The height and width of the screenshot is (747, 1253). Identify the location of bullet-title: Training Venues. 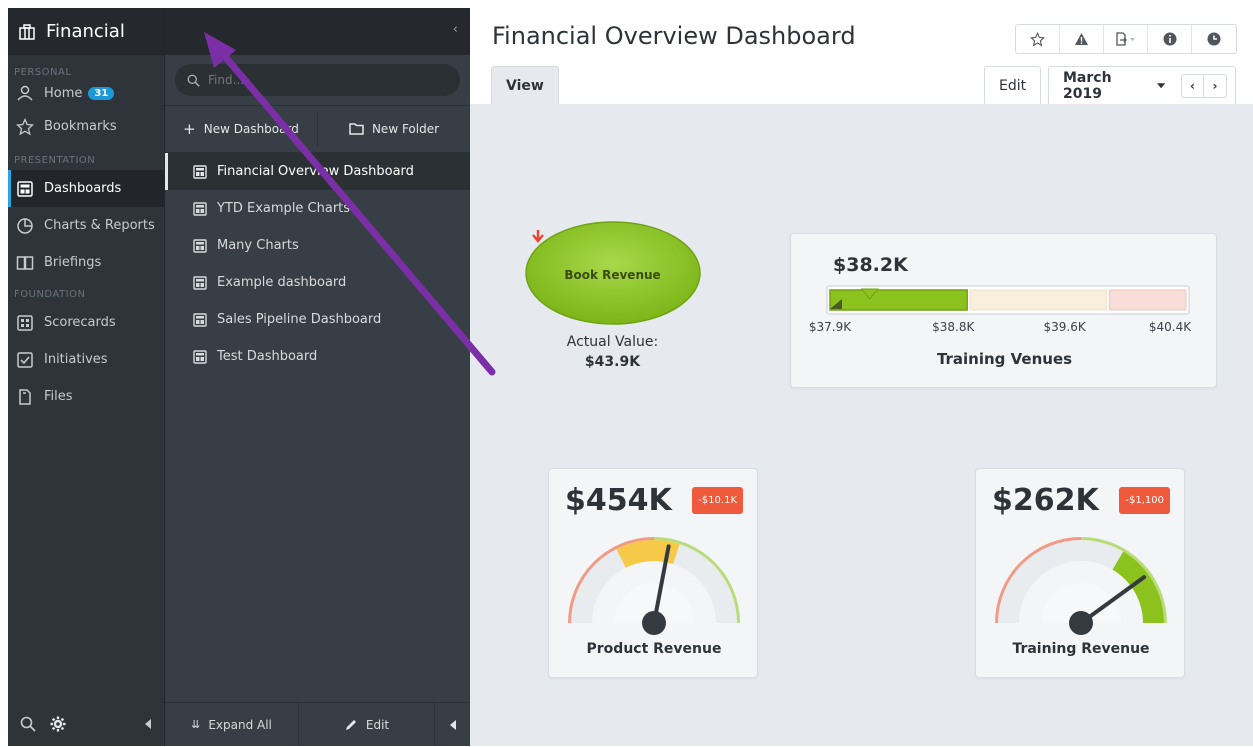
(1004, 359).